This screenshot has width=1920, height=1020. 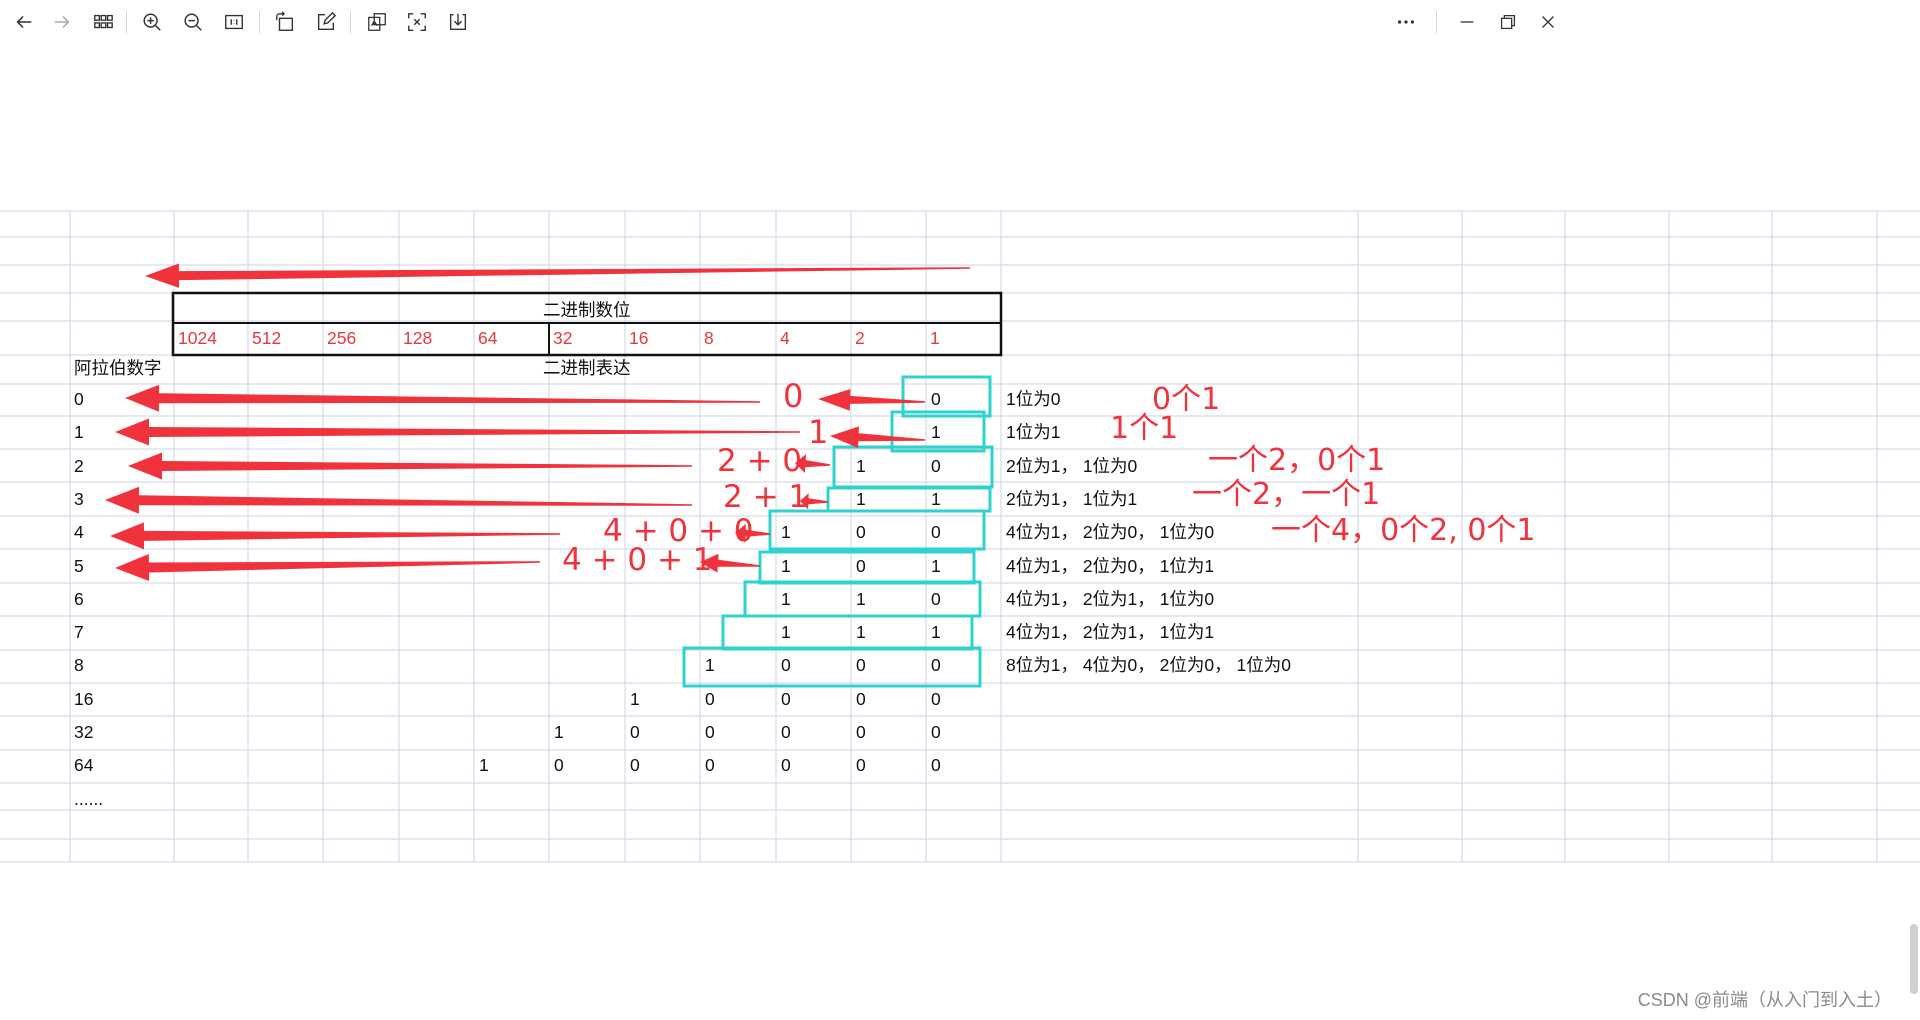 I want to click on bit-value-cell: 256, so click(x=342, y=338).